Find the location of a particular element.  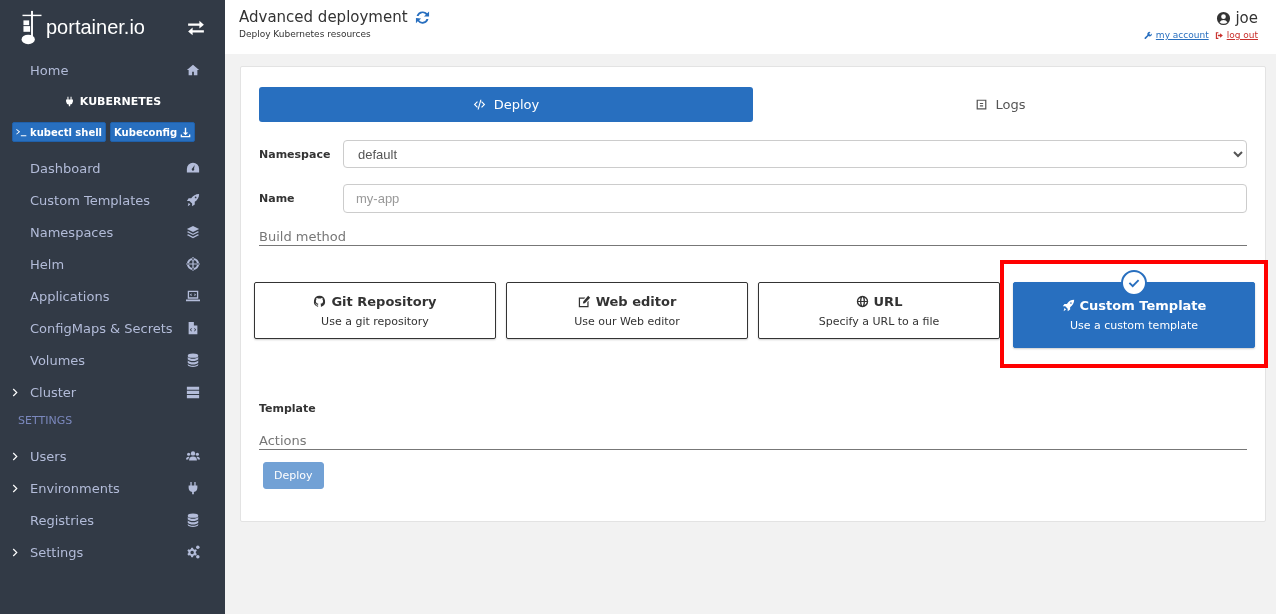

field-label: Name is located at coordinates (277, 198).